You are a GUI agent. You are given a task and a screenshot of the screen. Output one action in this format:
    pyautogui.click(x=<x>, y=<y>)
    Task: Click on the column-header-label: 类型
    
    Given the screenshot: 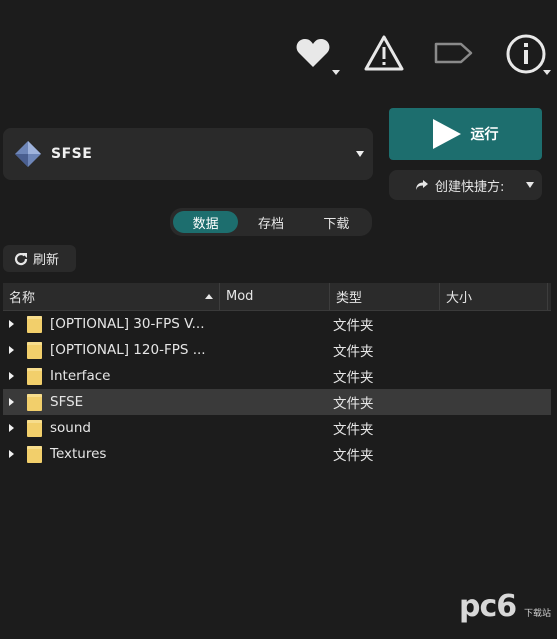 What is the action you would take?
    pyautogui.click(x=349, y=298)
    